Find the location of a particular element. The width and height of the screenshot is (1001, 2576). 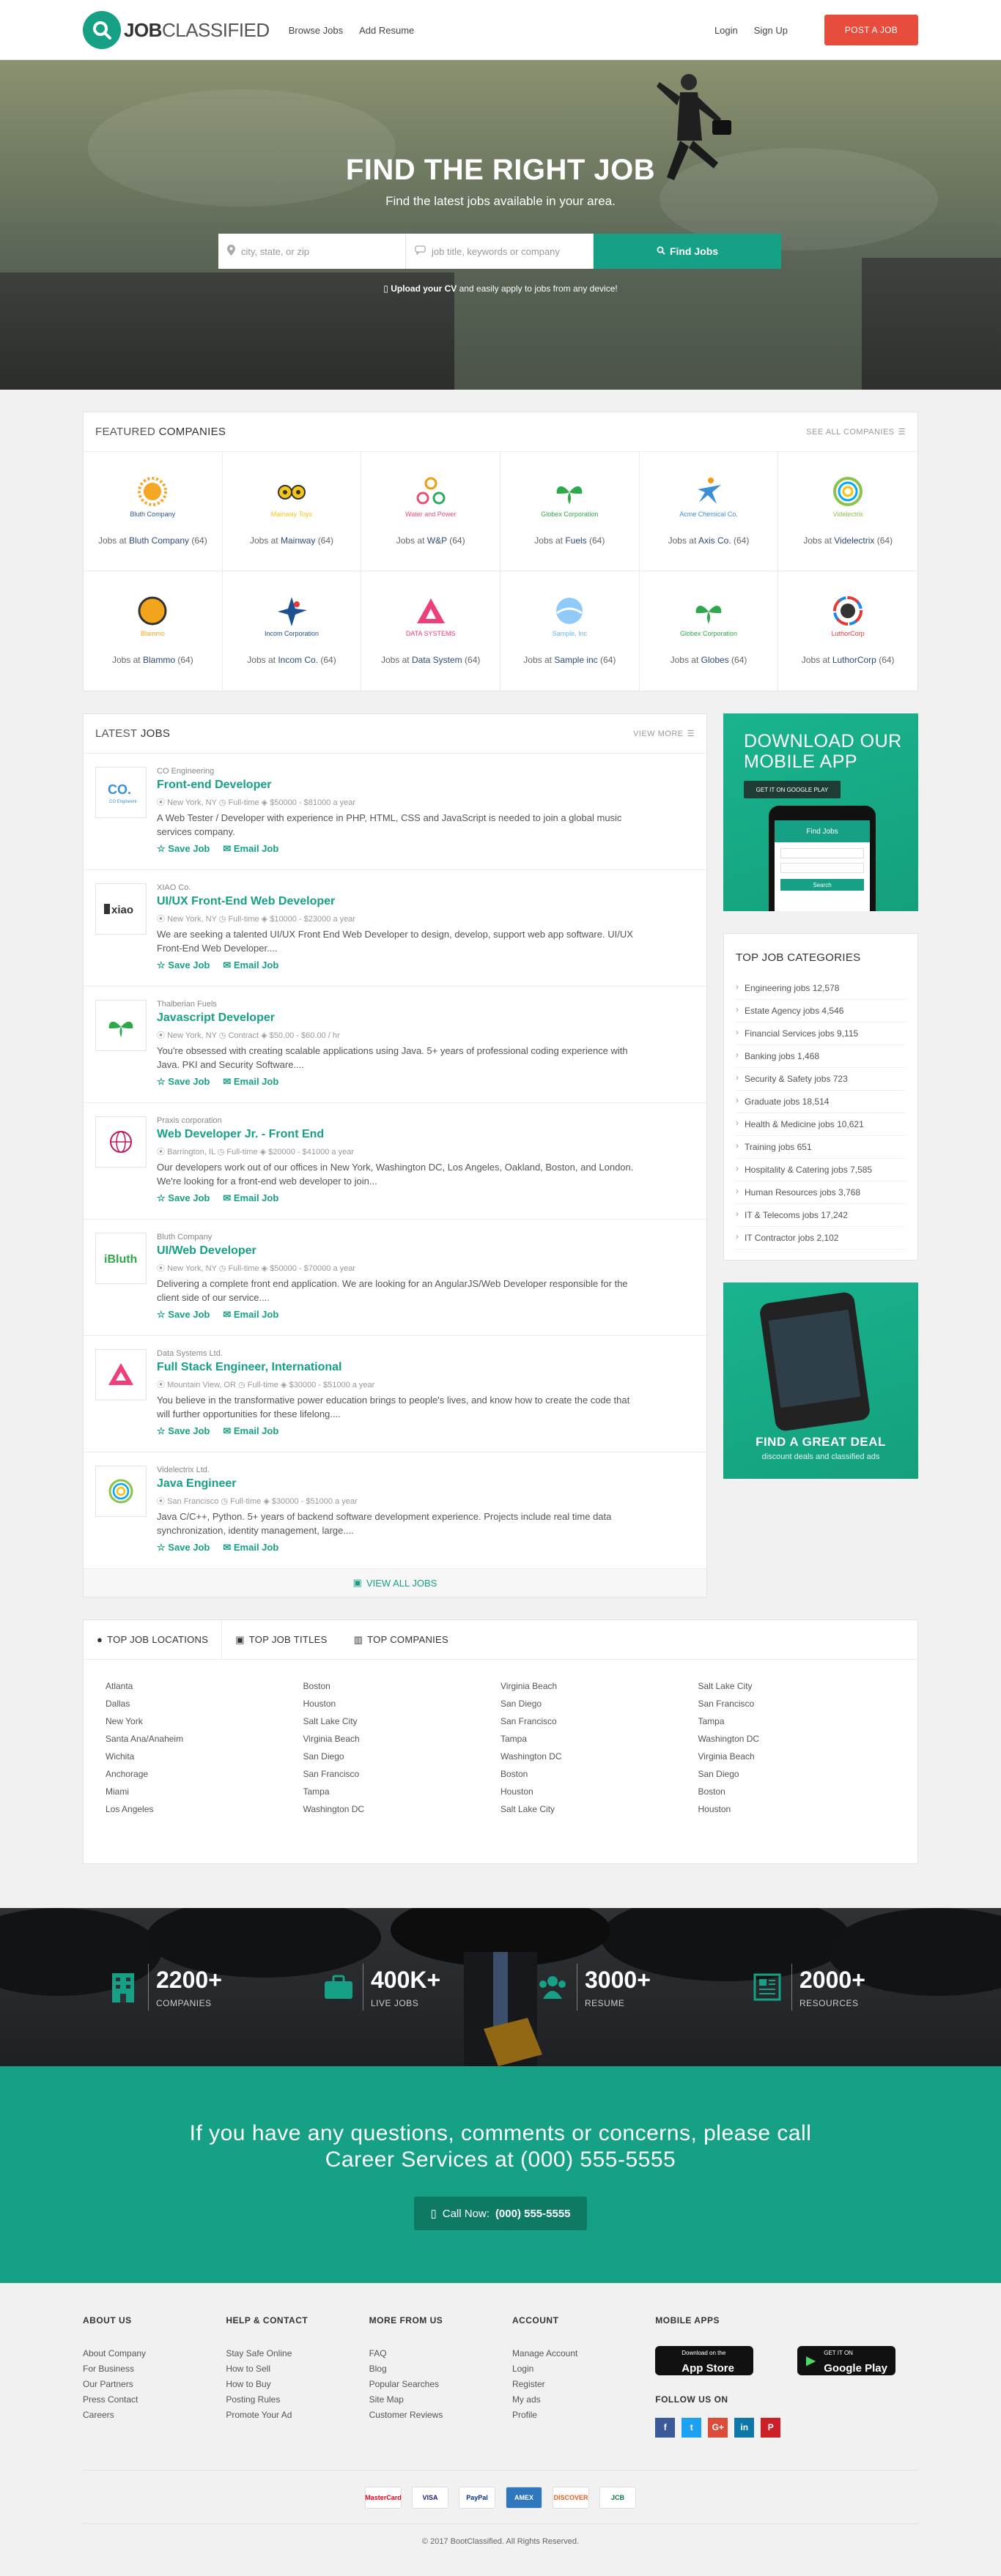

job-title-link: Web Developer Jr. - Front End is located at coordinates (398, 1134).